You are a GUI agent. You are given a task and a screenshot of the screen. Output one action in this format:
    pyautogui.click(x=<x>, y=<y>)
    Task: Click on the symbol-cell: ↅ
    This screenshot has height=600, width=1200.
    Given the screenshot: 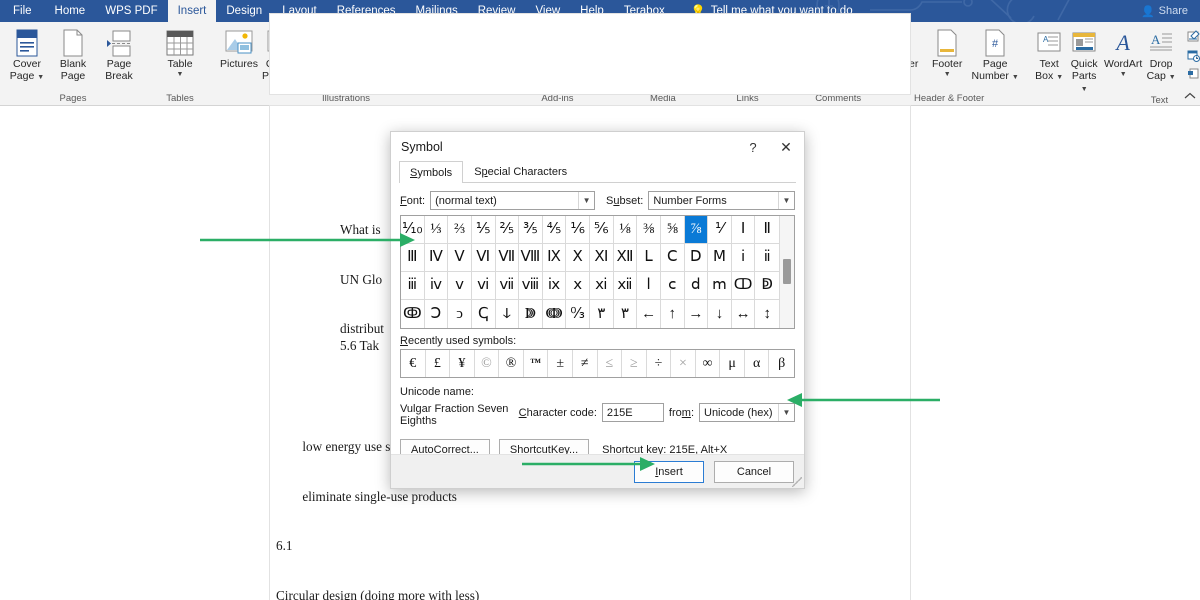 What is the action you would take?
    pyautogui.click(x=484, y=314)
    